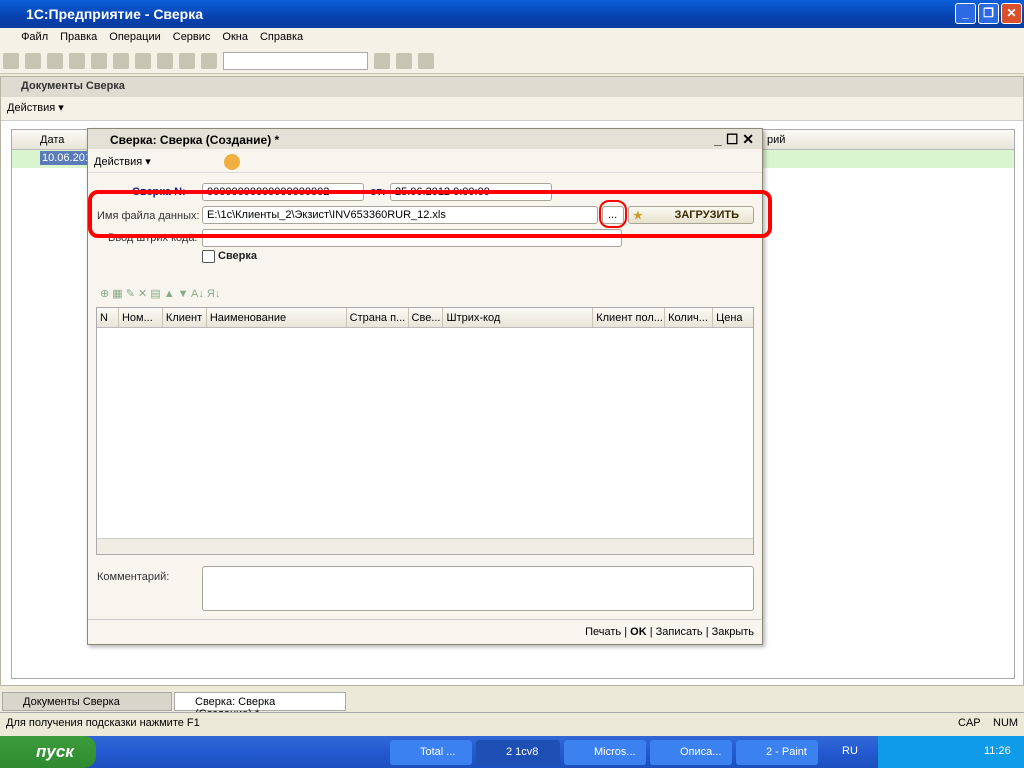  I want to click on start-button: пуск, so click(48, 752).